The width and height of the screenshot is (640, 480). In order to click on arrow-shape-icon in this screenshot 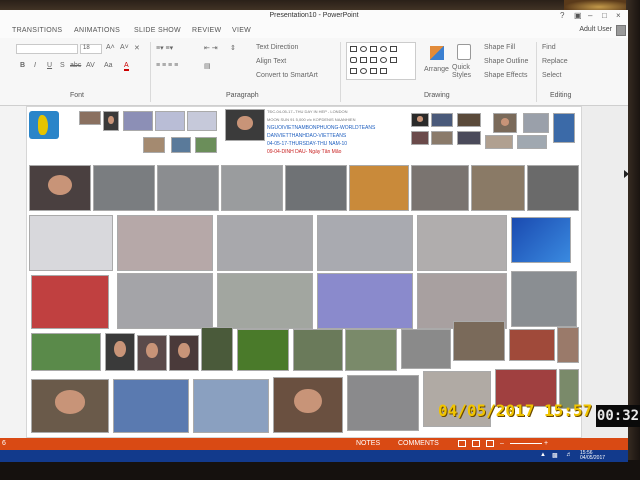, I will do `click(363, 60)`.